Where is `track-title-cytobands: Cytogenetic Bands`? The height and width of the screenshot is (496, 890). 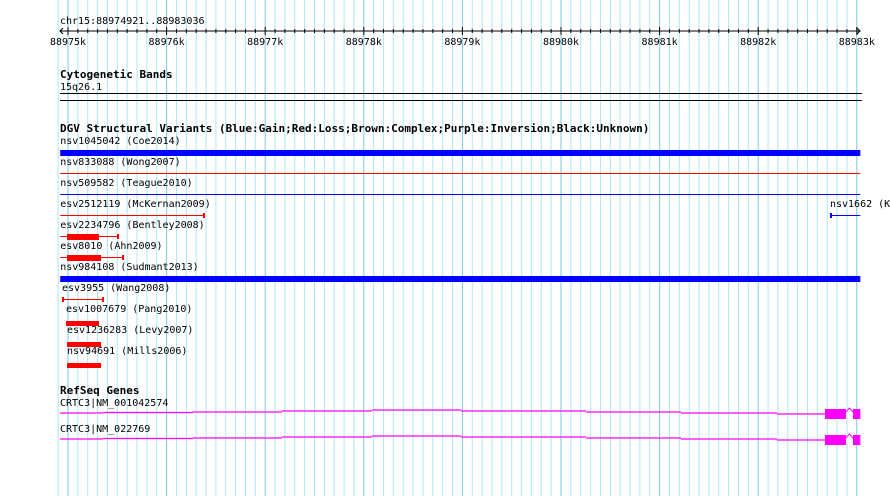
track-title-cytobands: Cytogenetic Bands is located at coordinates (116, 74).